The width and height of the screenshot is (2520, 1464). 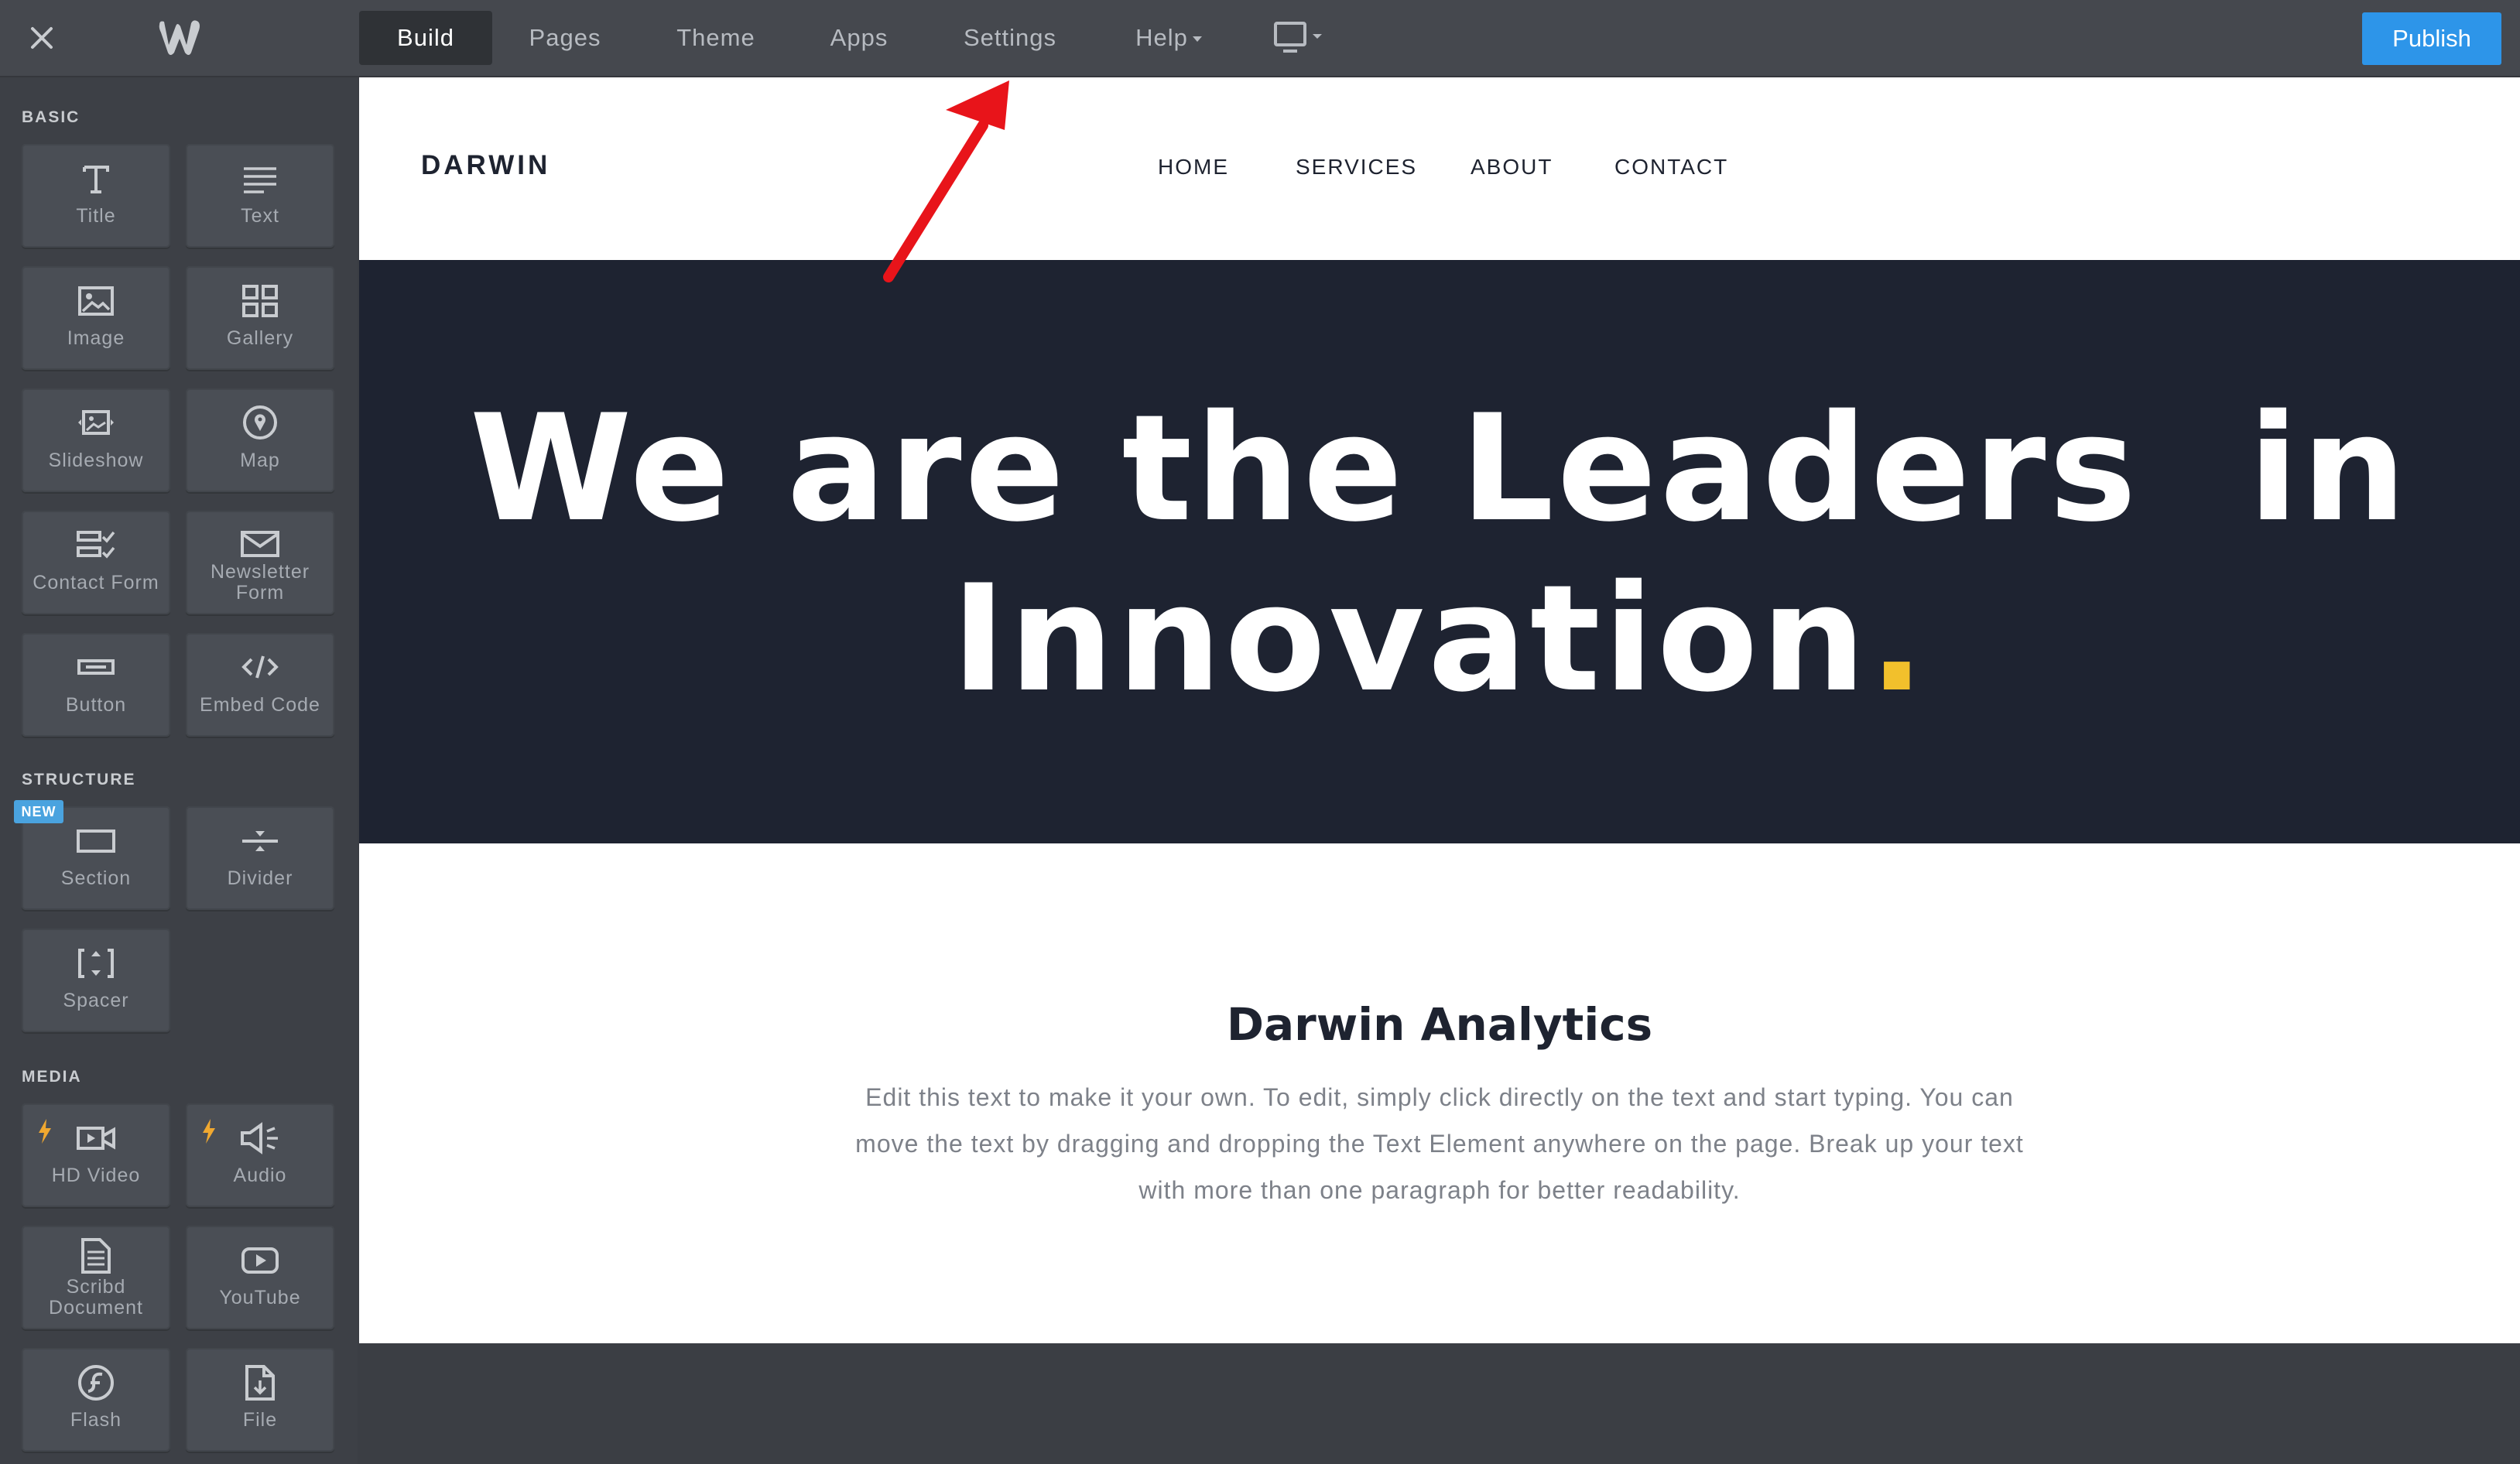 I want to click on weebly-logo-icon, so click(x=179, y=38).